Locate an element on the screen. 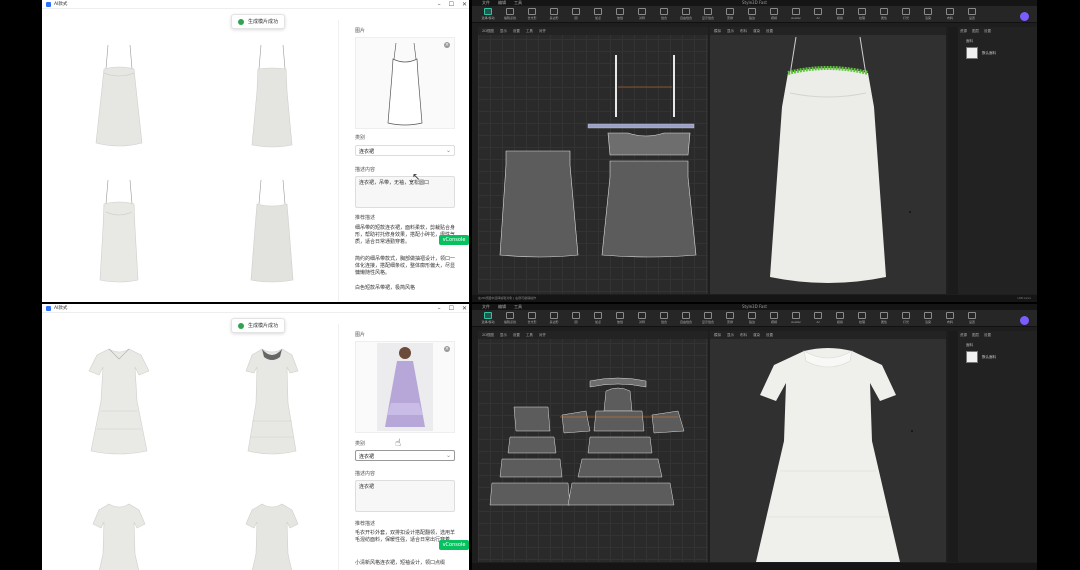 This screenshot has height=570, width=1080. recommend-text-2: 小清新风格连衣裙，短袖设计，领口点缀 is located at coordinates (405, 563).